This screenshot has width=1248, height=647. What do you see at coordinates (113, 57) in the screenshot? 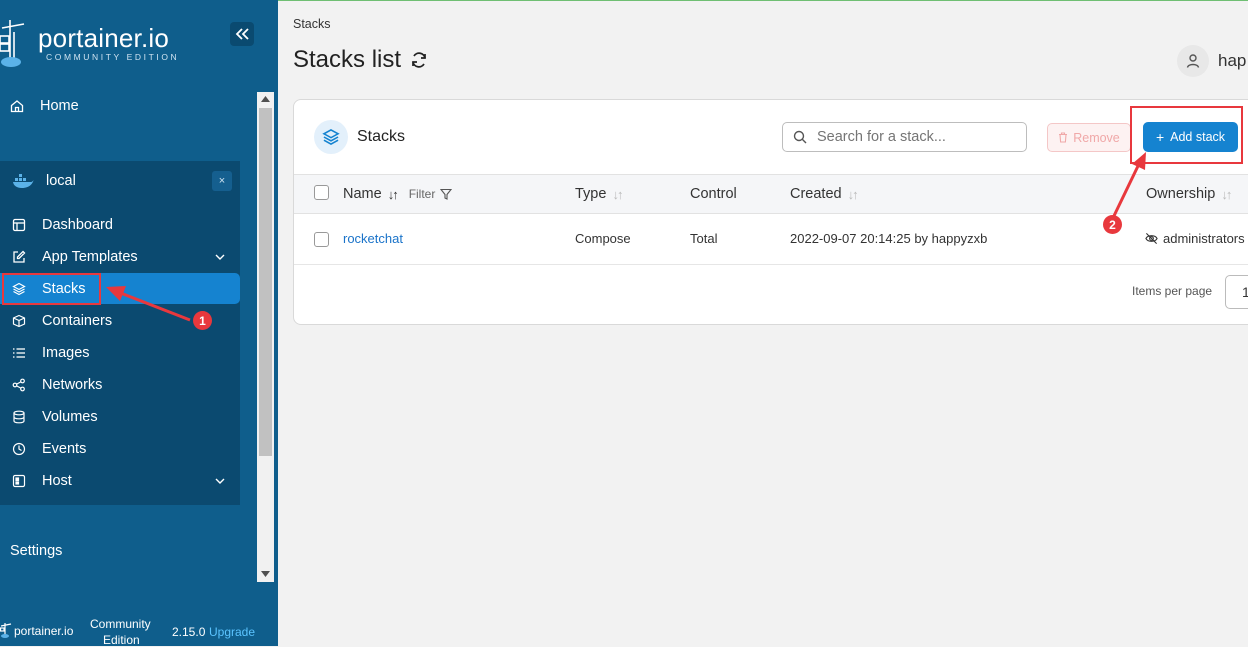
I see `logo-edition: COMMUNITY EDITION` at bounding box center [113, 57].